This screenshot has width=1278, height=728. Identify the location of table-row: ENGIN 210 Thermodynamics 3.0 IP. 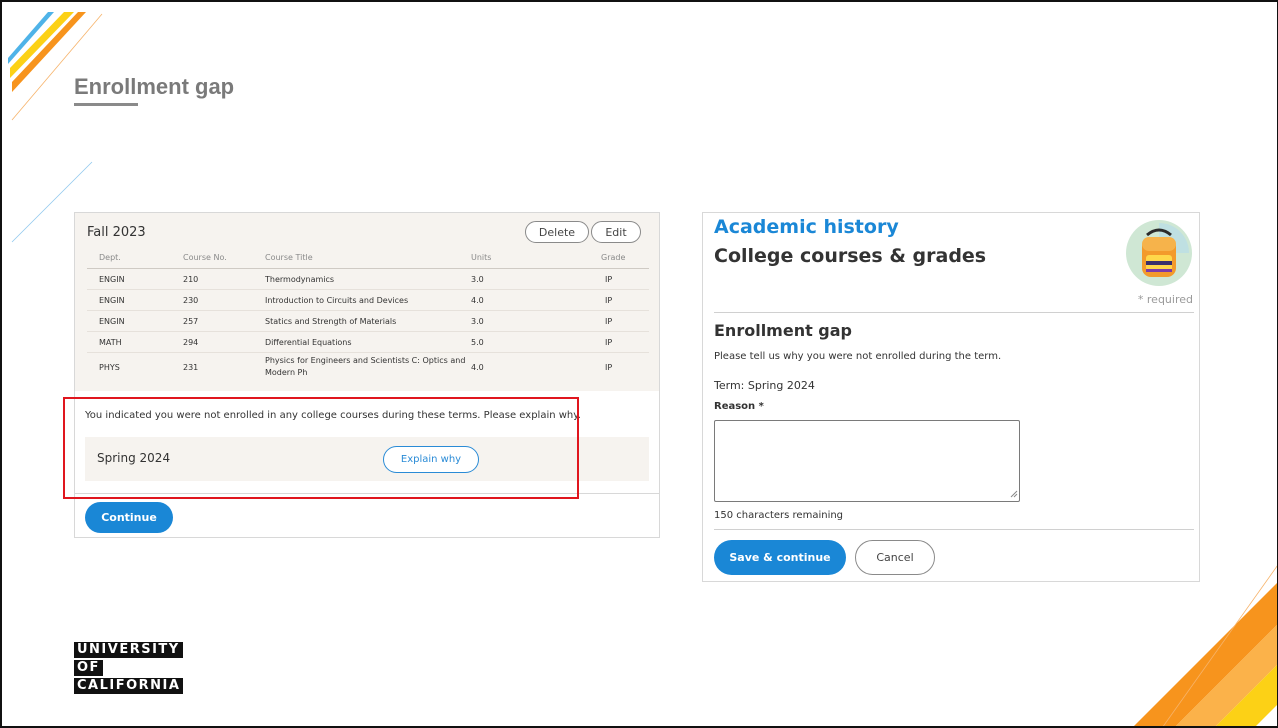
(368, 279).